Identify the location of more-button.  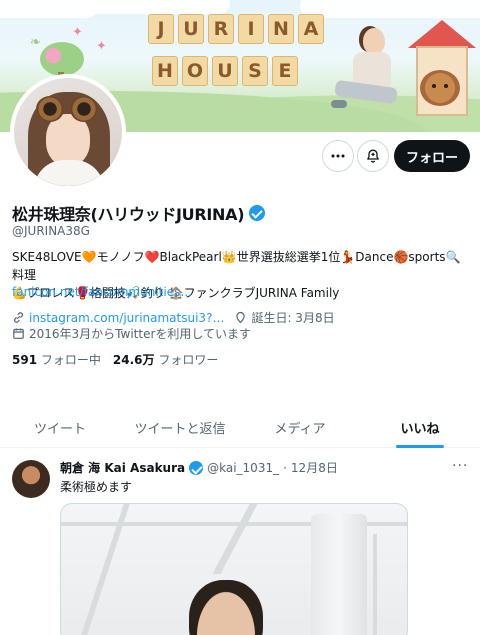
(338, 156).